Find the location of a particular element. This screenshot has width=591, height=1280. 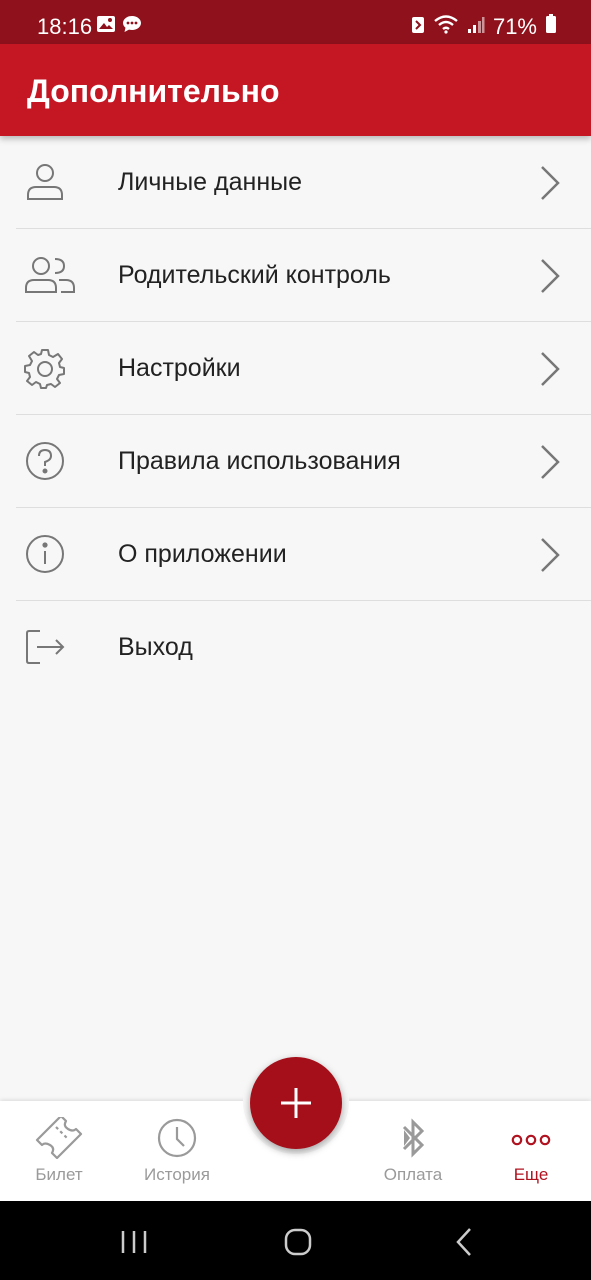

nav-label: Еще is located at coordinates (531, 1174).